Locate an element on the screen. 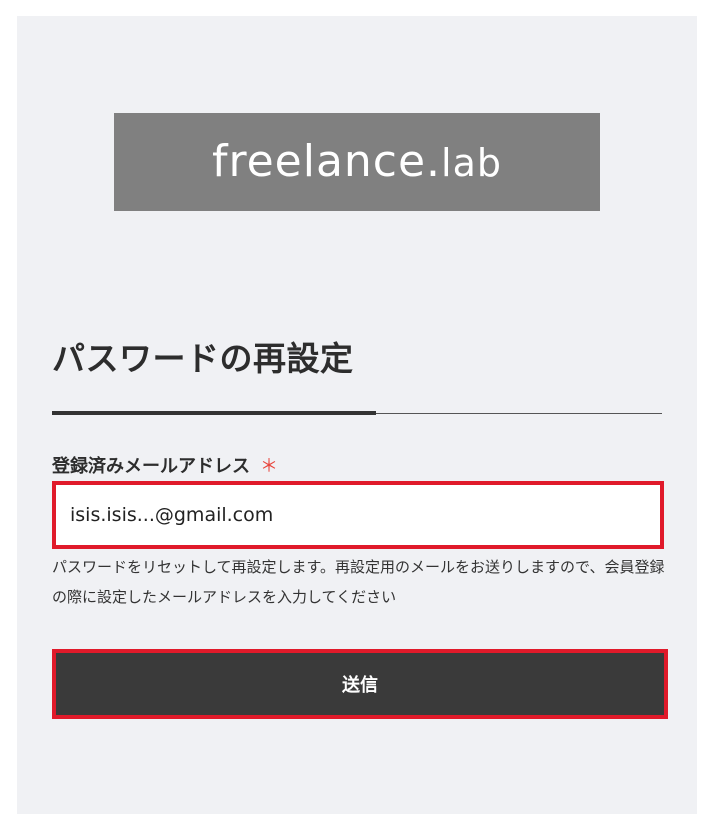 The height and width of the screenshot is (825, 716). logo-wordmark: freelance.lab is located at coordinates (357, 162).